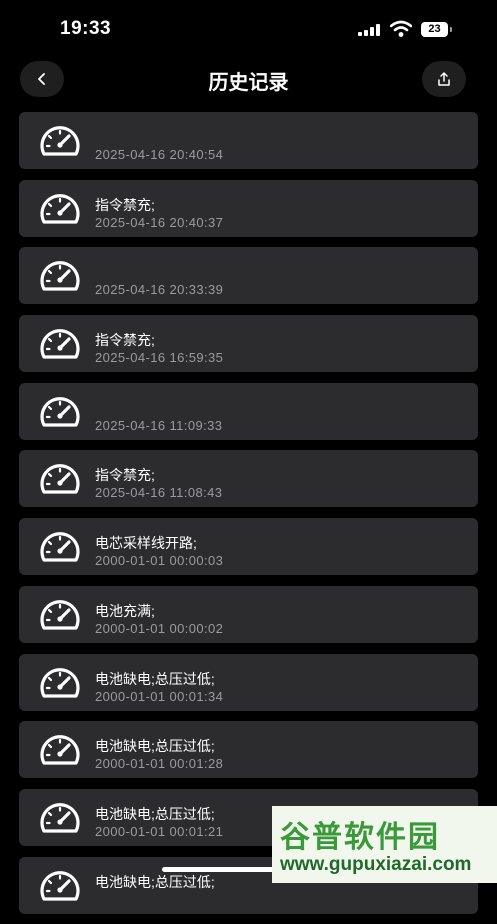 The image size is (497, 924). What do you see at coordinates (248, 547) in the screenshot?
I see `record-item: 电芯采样线开路; 2000-01-01 00:00:03` at bounding box center [248, 547].